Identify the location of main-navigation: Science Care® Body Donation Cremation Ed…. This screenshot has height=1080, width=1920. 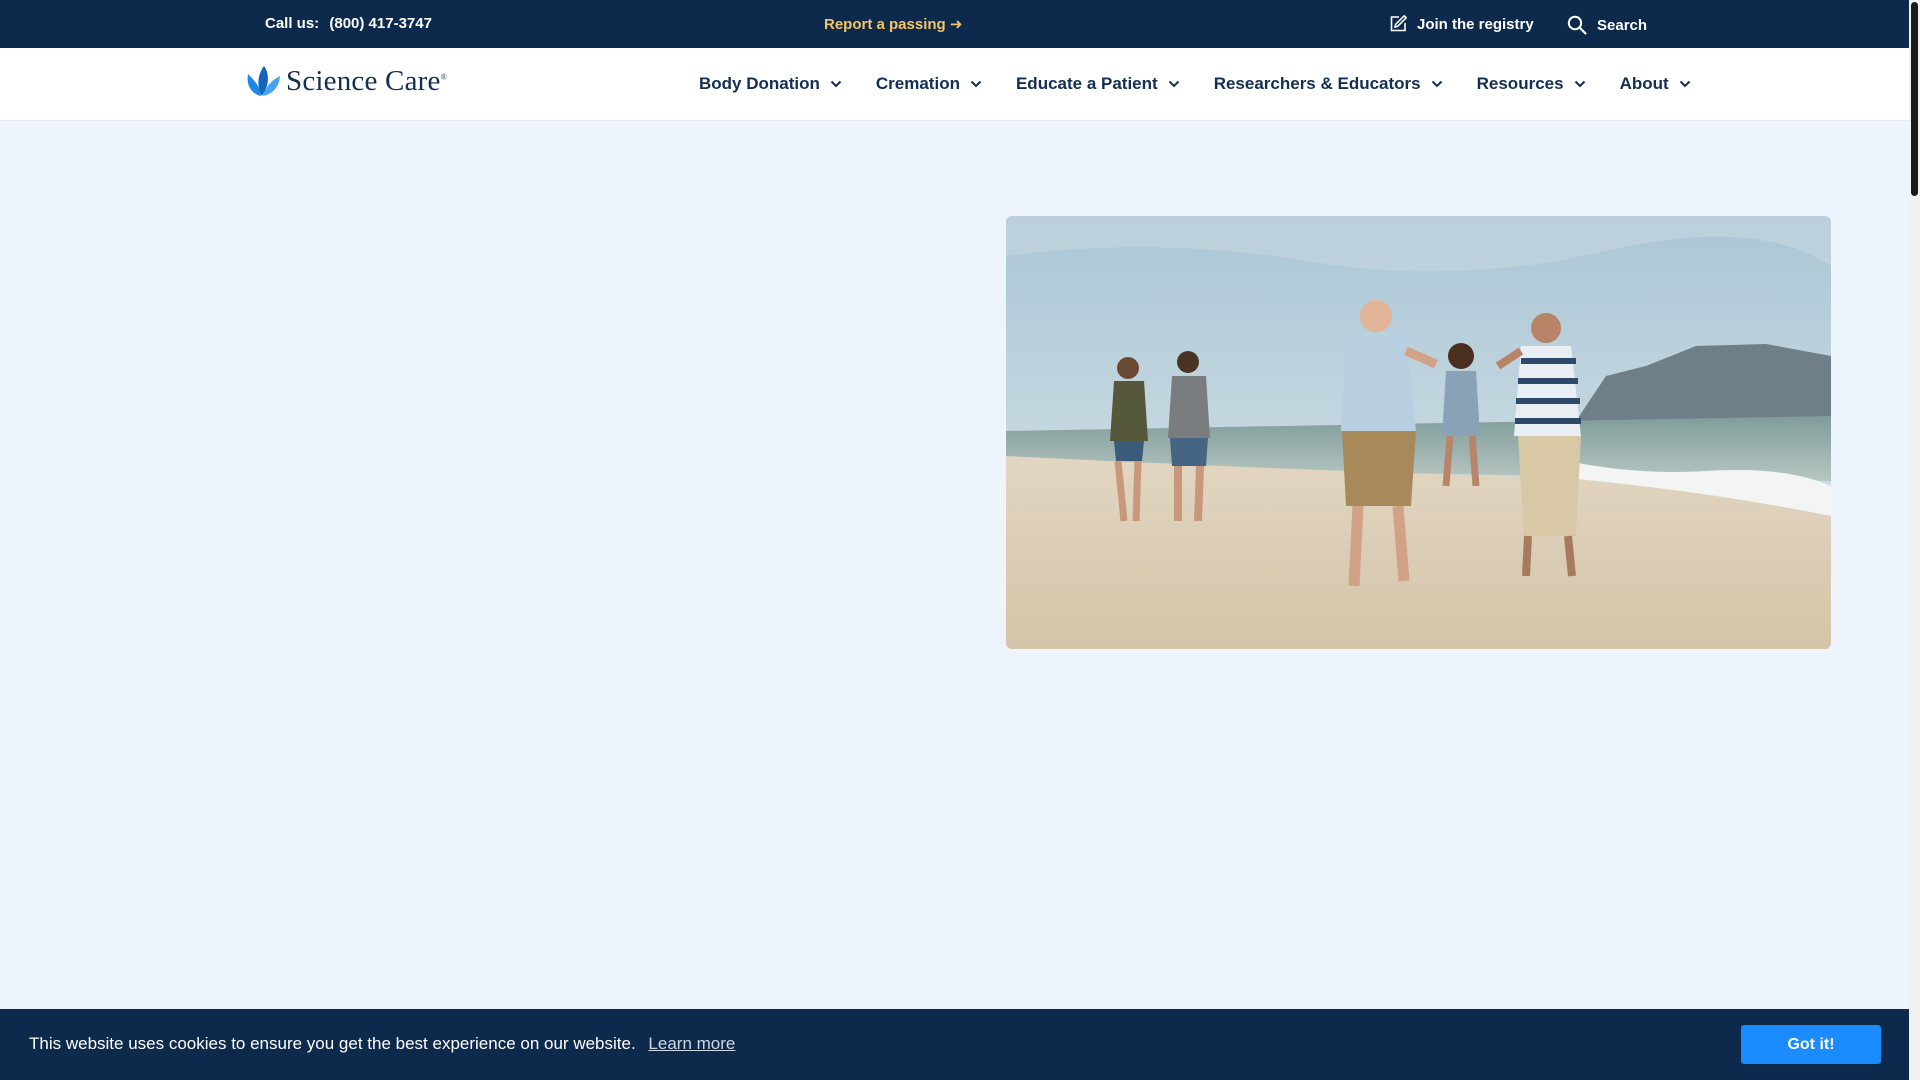
(954, 84).